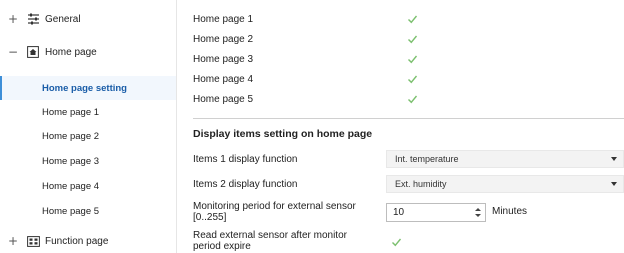  What do you see at coordinates (408, 118) in the screenshot?
I see `section-divider` at bounding box center [408, 118].